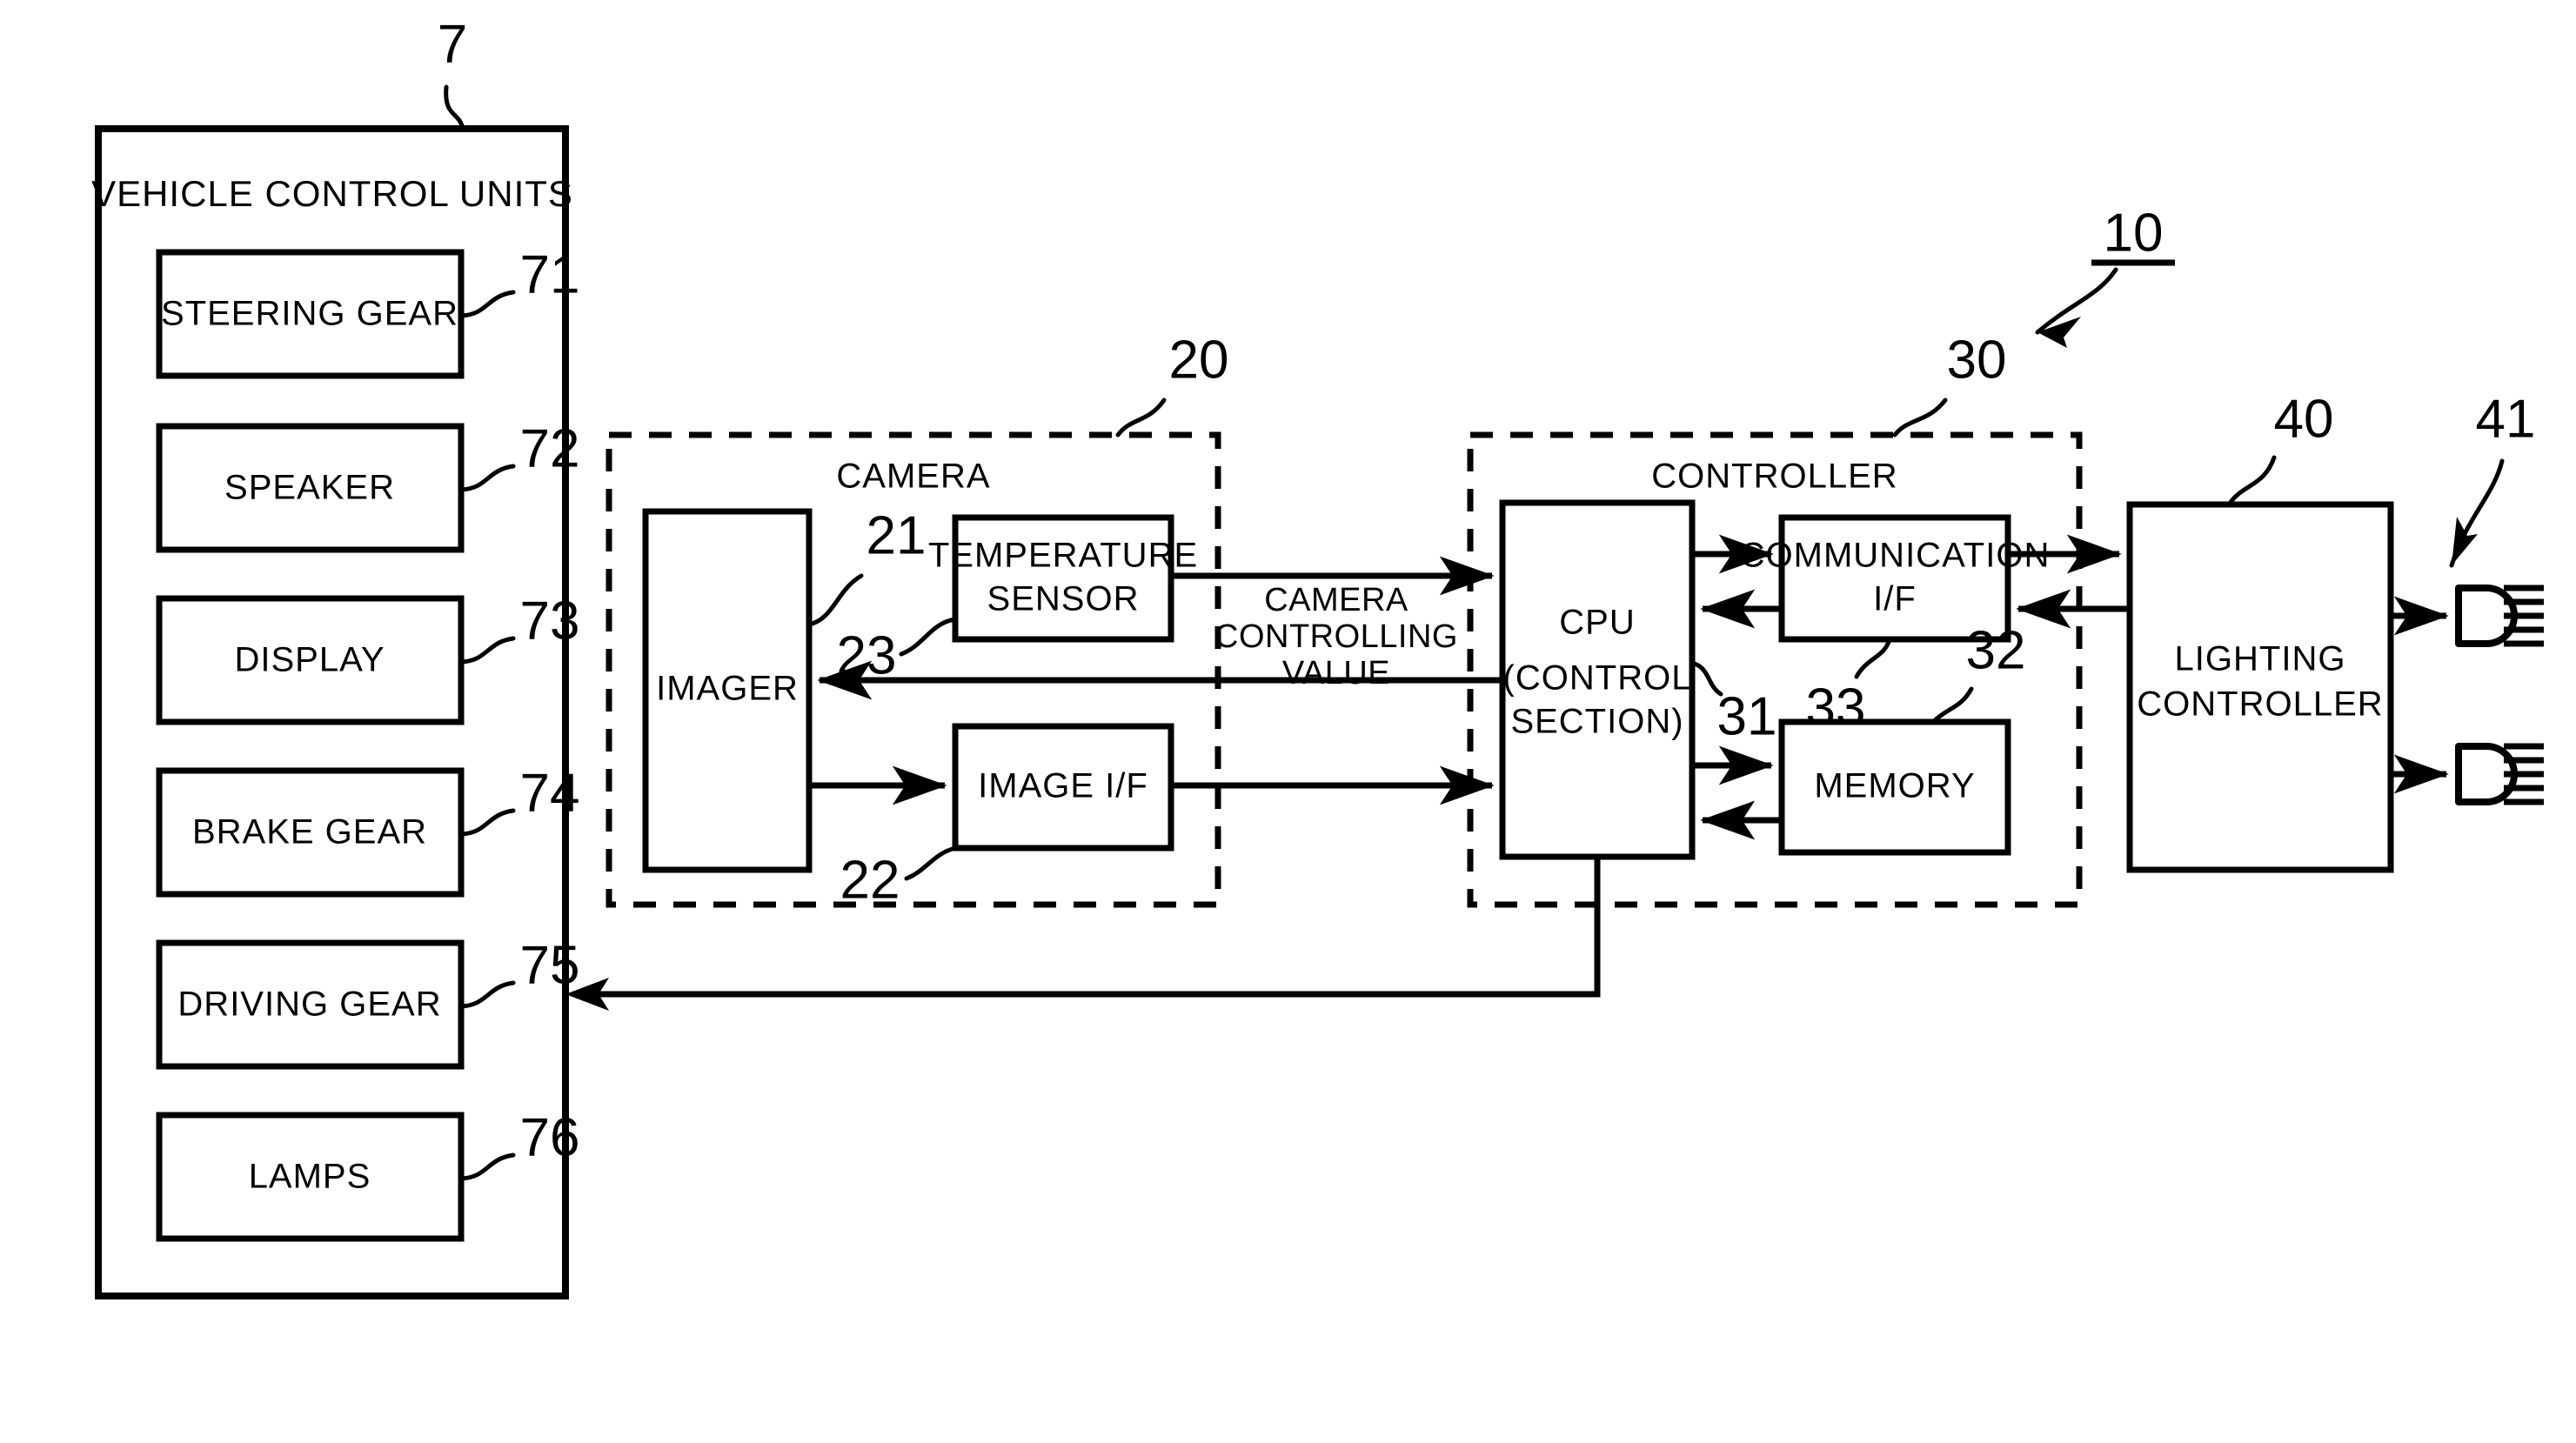  What do you see at coordinates (1063, 599) in the screenshot?
I see `temperature-sensor-label-line2: SENSOR` at bounding box center [1063, 599].